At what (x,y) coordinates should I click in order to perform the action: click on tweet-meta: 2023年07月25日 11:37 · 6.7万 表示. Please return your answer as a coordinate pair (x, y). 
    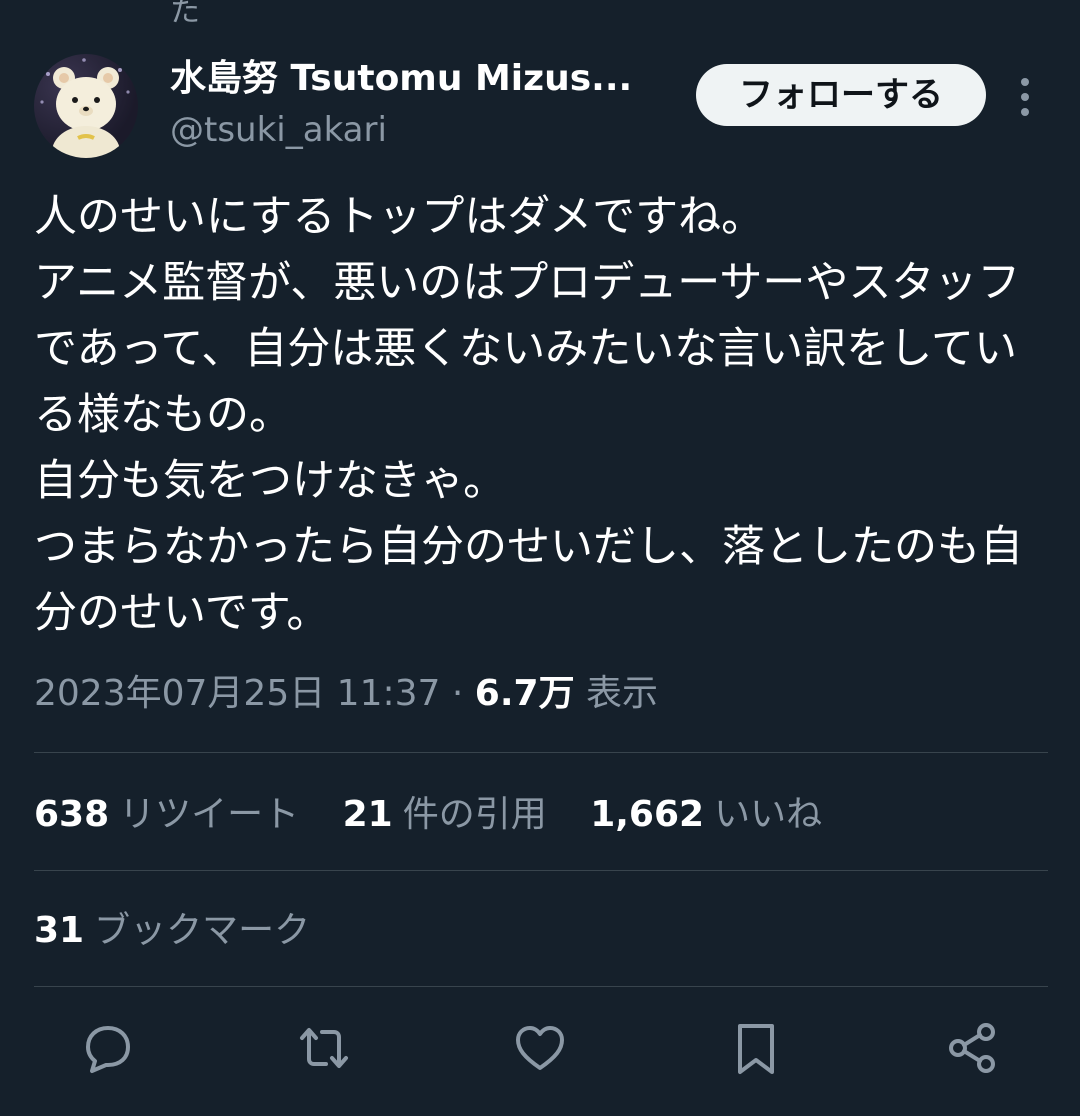
    Looking at the image, I should click on (346, 694).